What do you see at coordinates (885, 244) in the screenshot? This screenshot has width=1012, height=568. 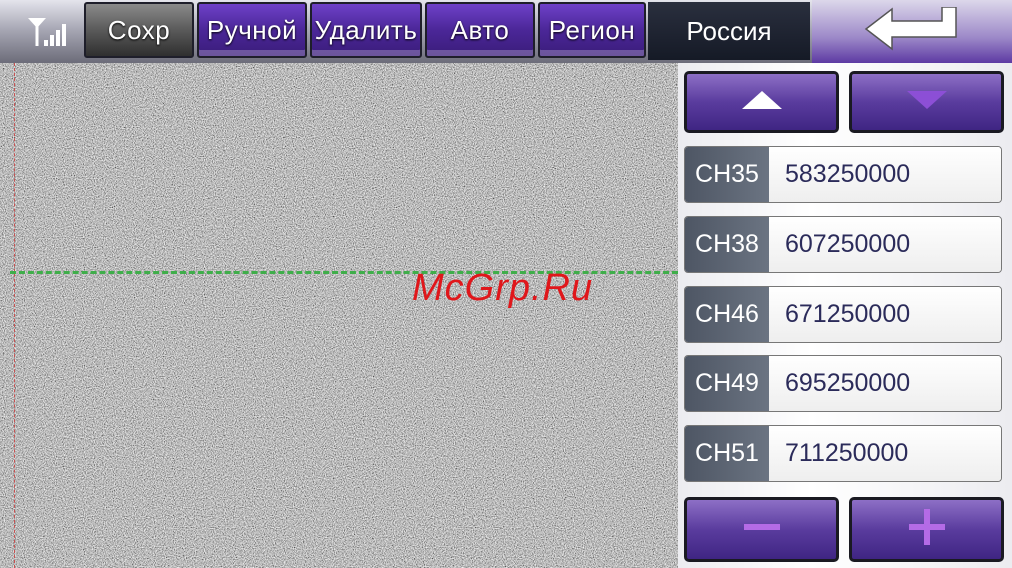 I see `channel-frequency: 607250000` at bounding box center [885, 244].